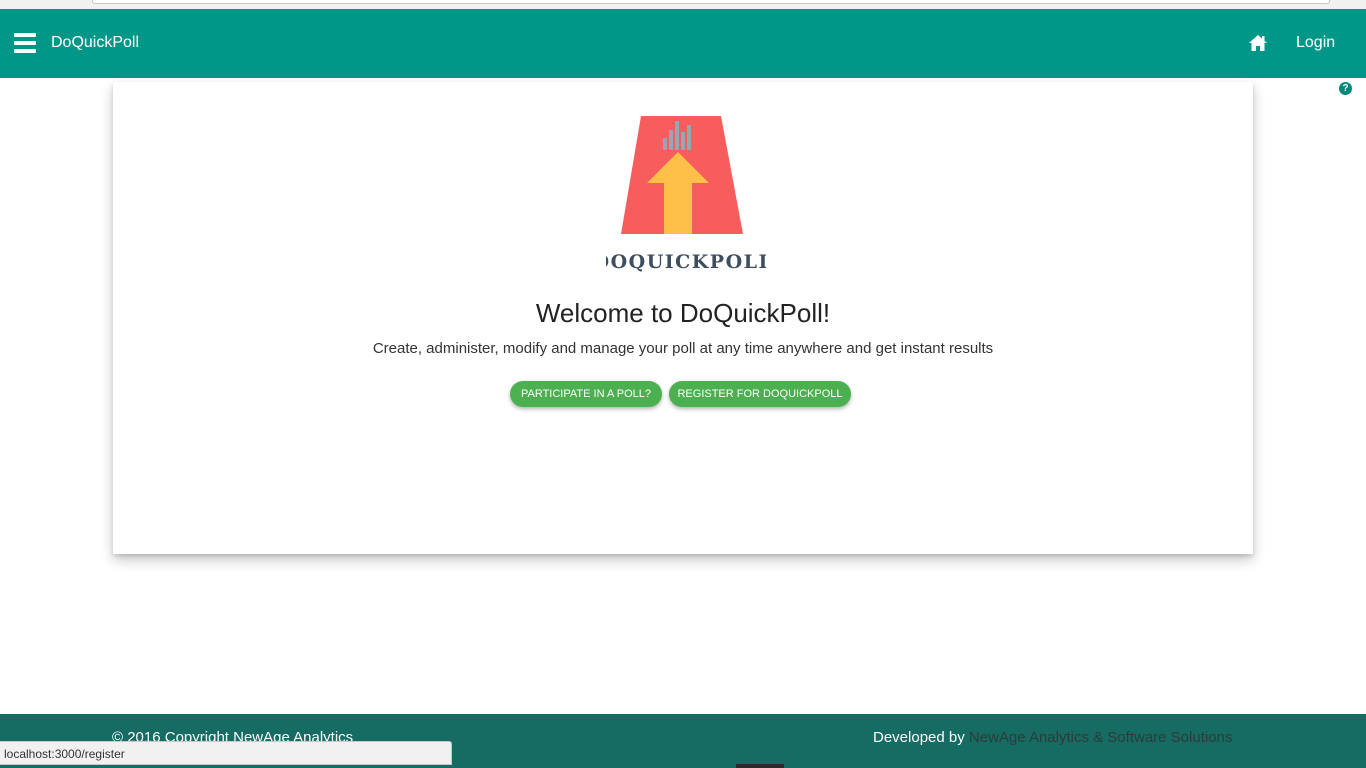 The height and width of the screenshot is (768, 1366). What do you see at coordinates (921, 737) in the screenshot?
I see `developed-by-label: Developed by` at bounding box center [921, 737].